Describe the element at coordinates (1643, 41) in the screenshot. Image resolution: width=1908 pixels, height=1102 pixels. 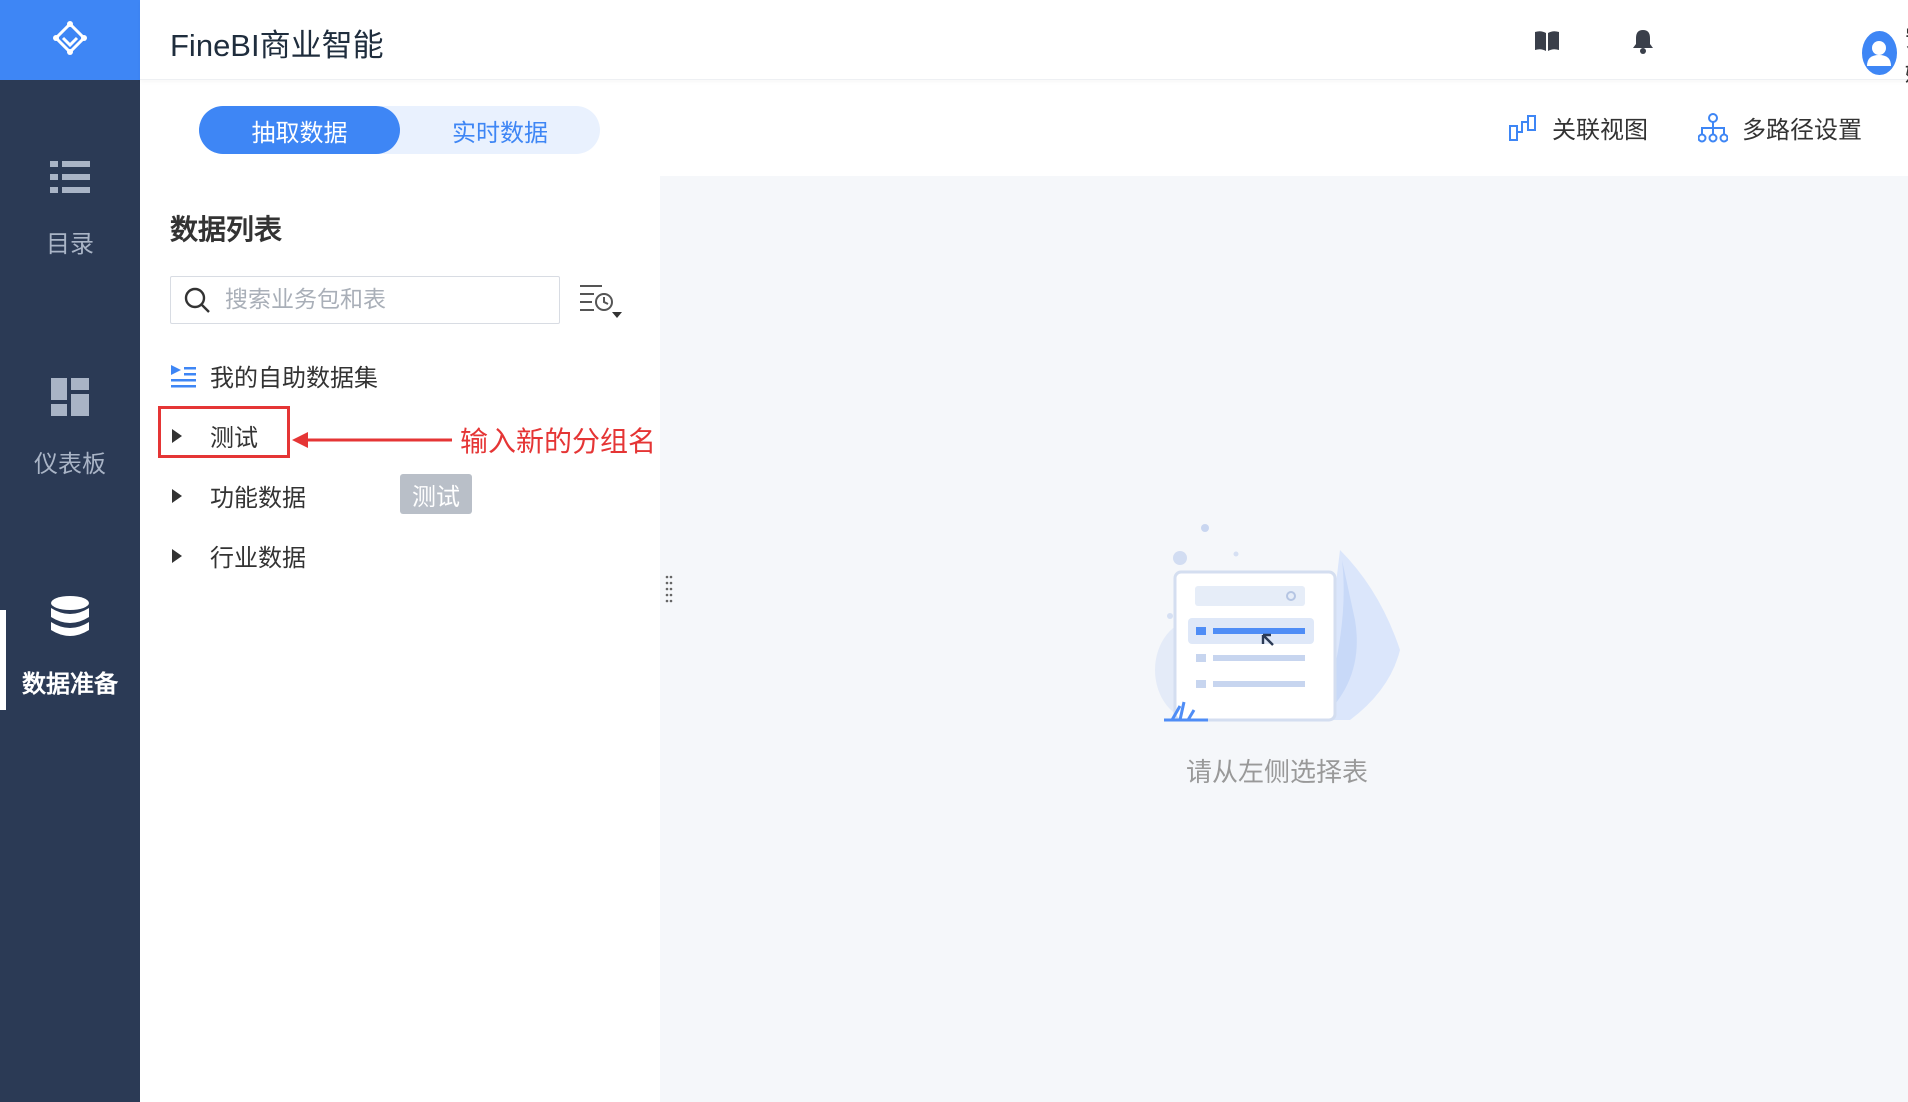
I see `bell-icon` at that location.